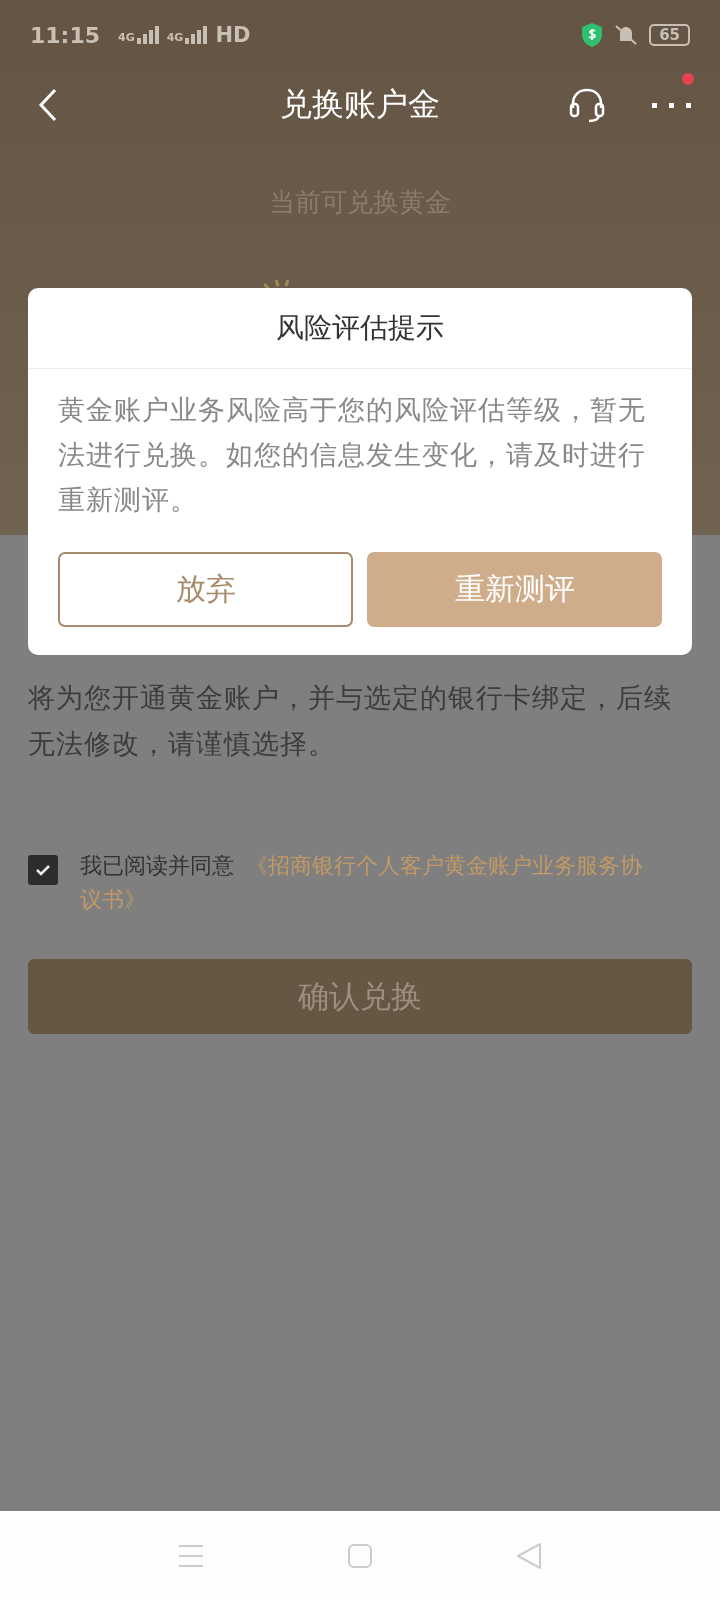 This screenshot has height=1600, width=720. What do you see at coordinates (360, 996) in the screenshot?
I see `confirm-button: 确认兑换` at bounding box center [360, 996].